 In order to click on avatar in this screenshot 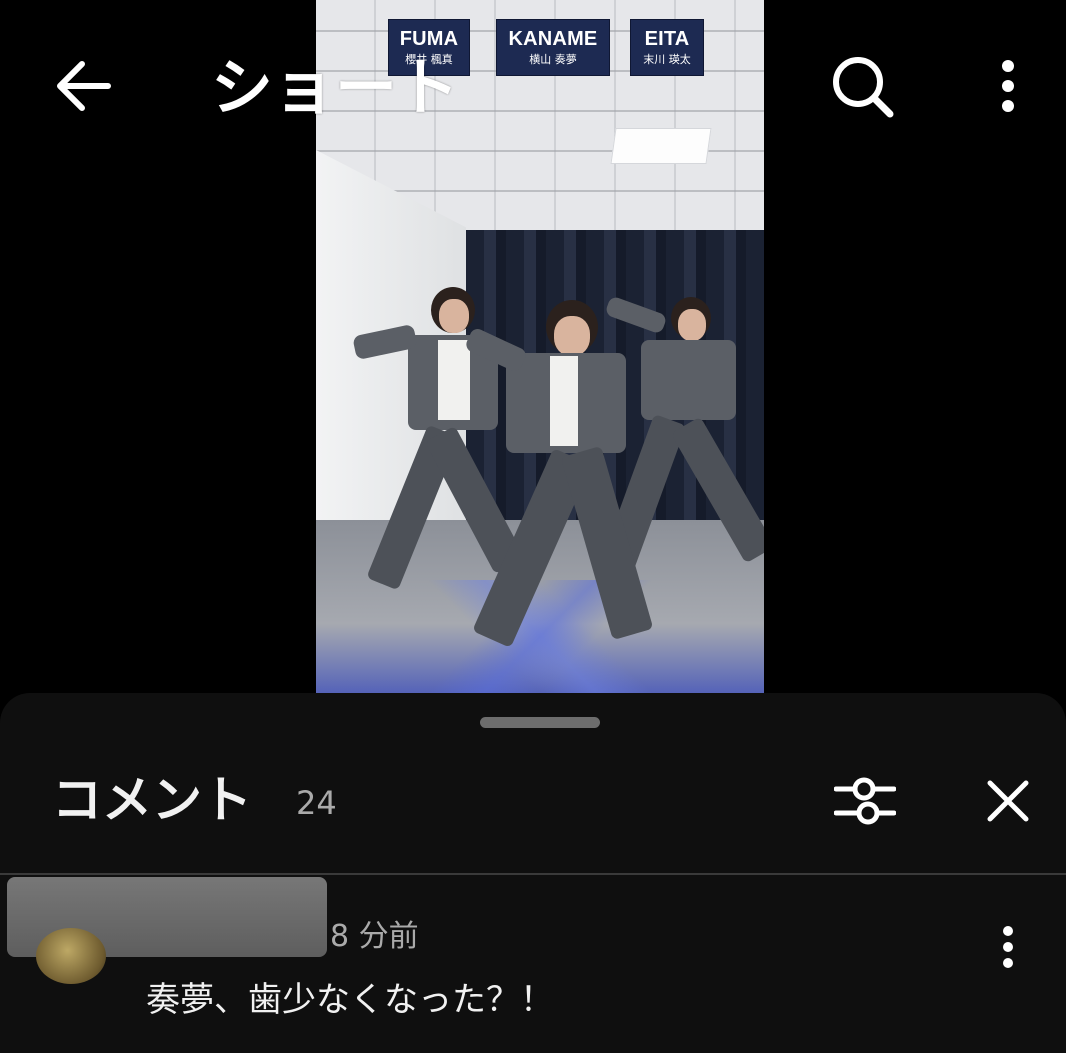, I will do `click(71, 956)`.